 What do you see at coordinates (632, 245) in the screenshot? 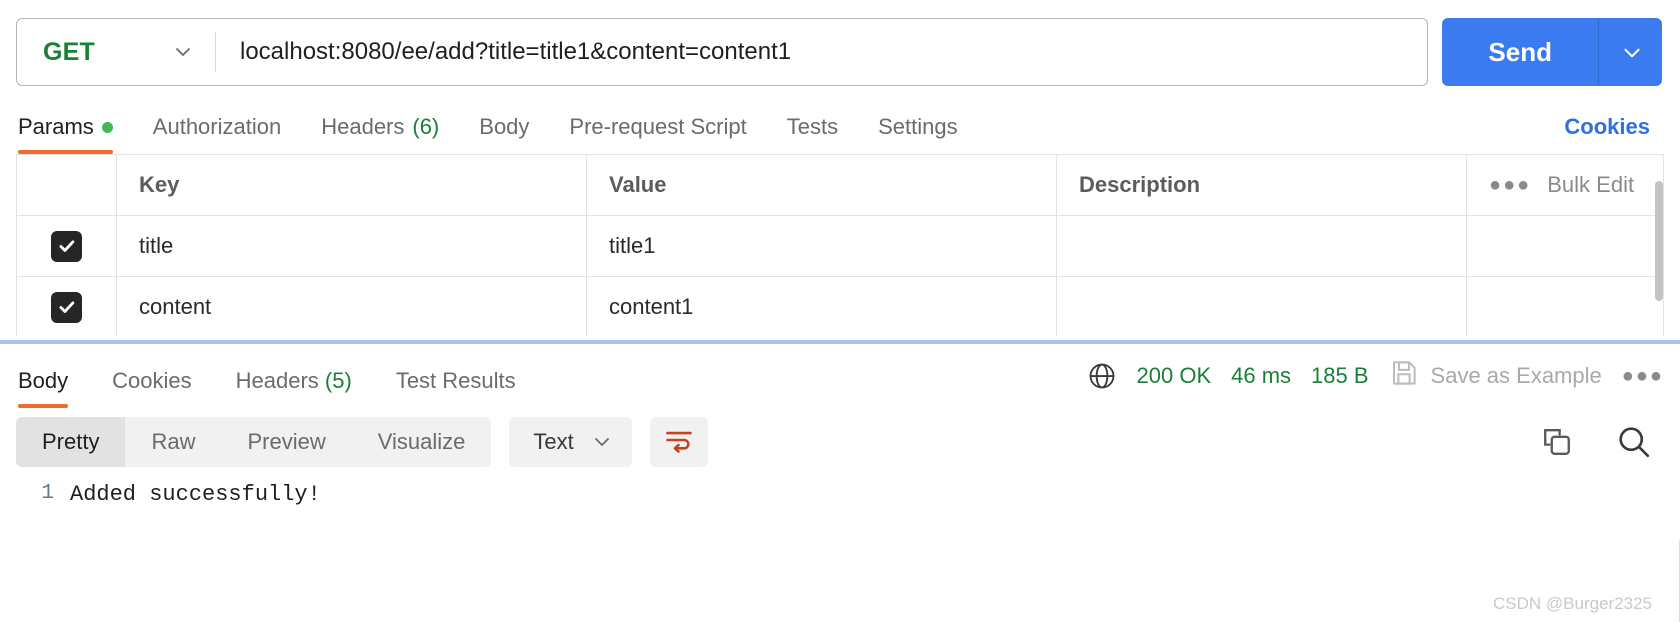
I see `row-value-value: title1` at bounding box center [632, 245].